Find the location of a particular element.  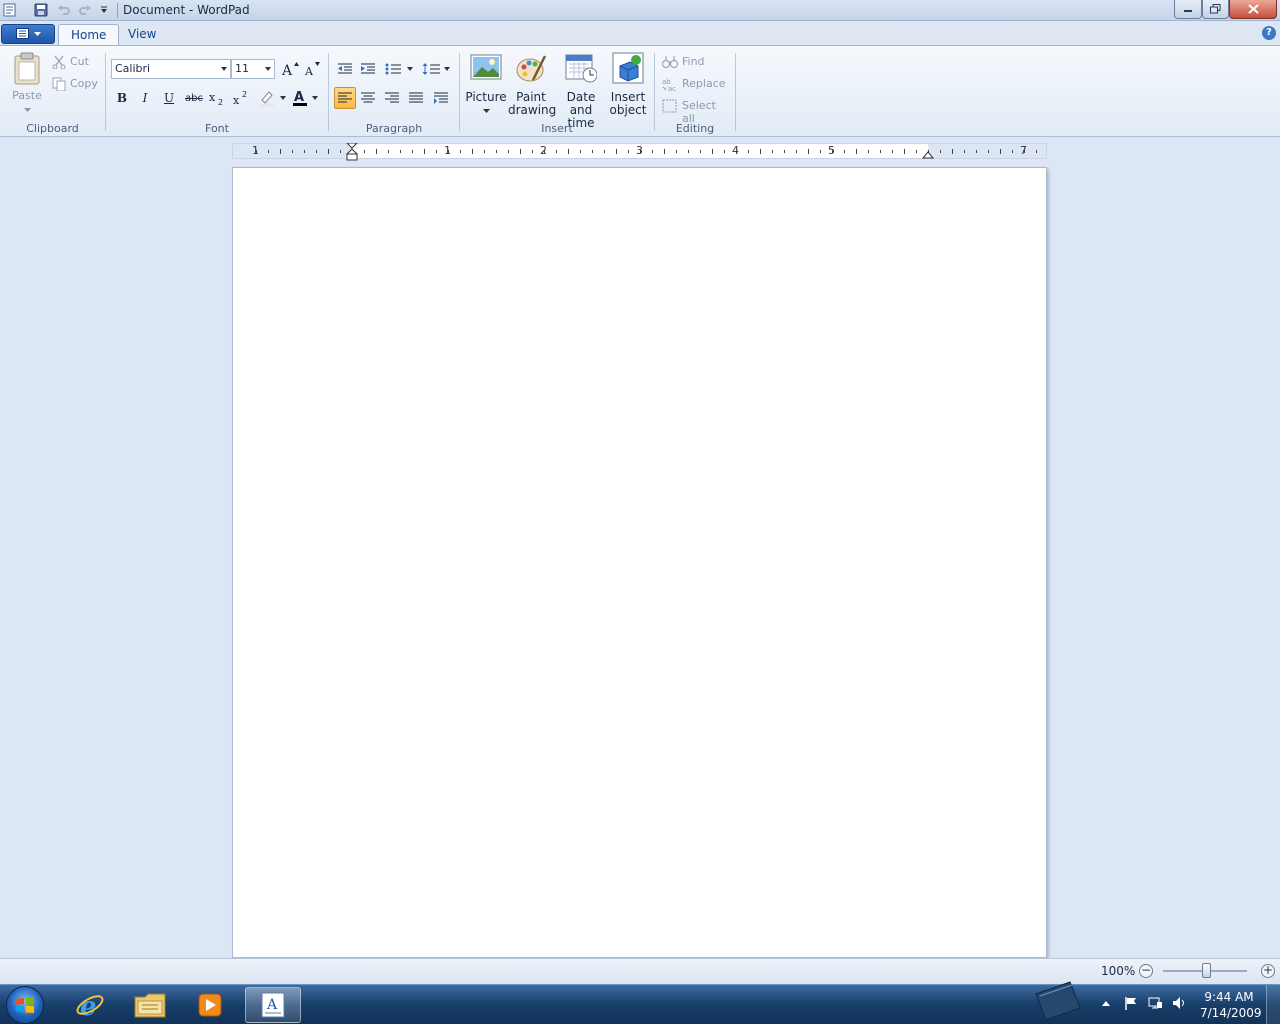

date-time-button: Date and time is located at coordinates (581, 91).